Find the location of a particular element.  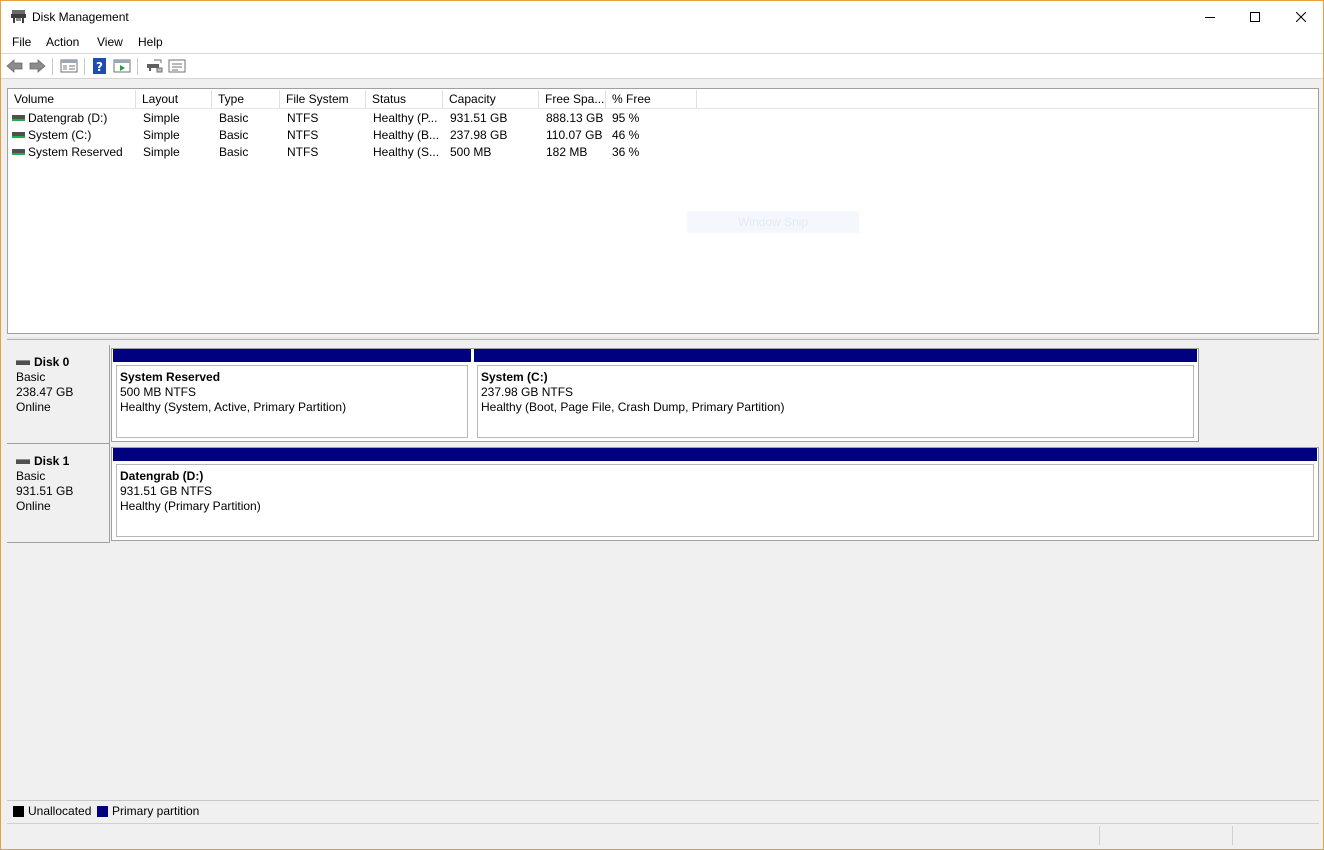

column-header-capacity: Capacity is located at coordinates (491, 99).